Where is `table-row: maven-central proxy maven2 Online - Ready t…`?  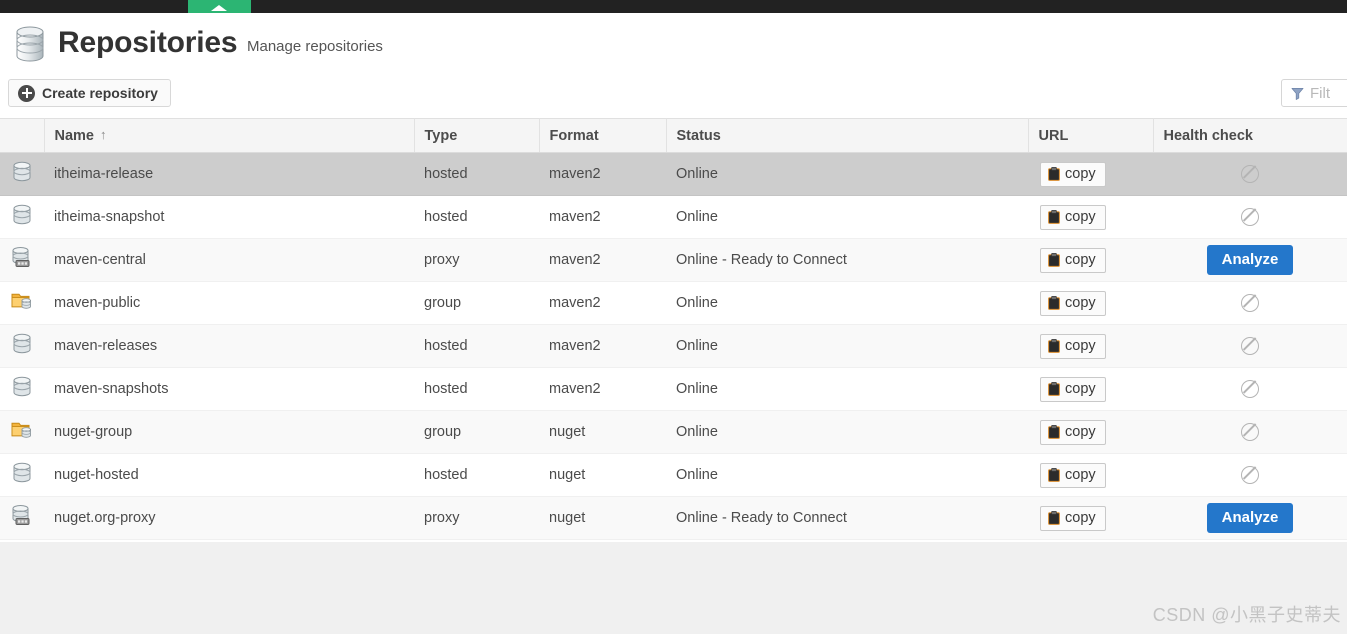
table-row: maven-central proxy maven2 Online - Ready t… is located at coordinates (673, 260).